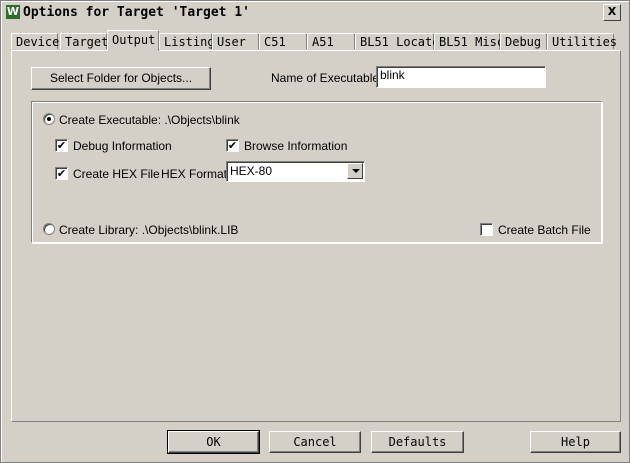 The image size is (630, 463). I want to click on hex-format-select: HEX-80, so click(295, 171).